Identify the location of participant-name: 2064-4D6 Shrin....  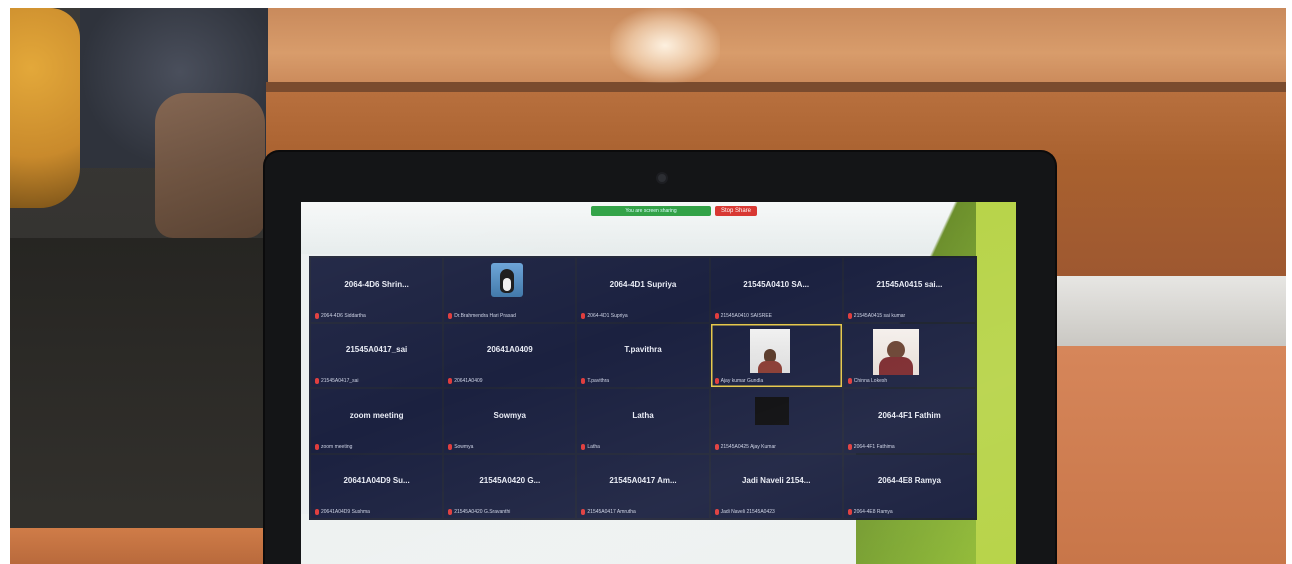
(376, 284).